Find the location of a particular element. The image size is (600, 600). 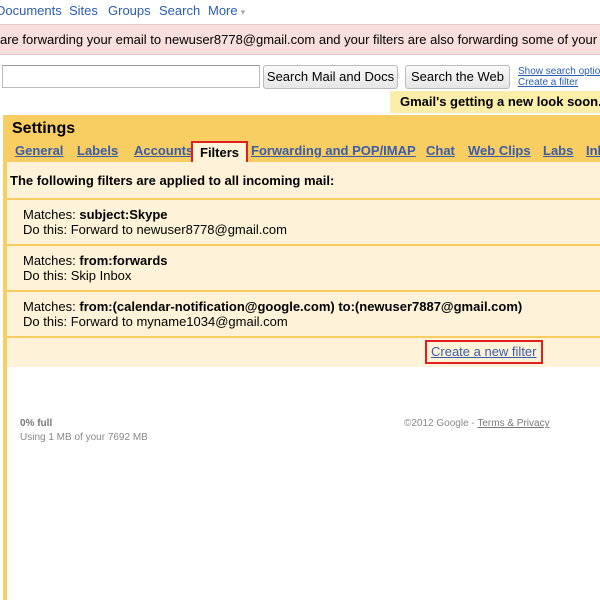

matches-value: subject:Skype is located at coordinates (123, 214).